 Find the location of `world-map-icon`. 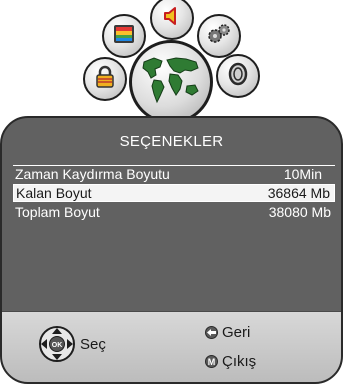

world-map-icon is located at coordinates (171, 82).